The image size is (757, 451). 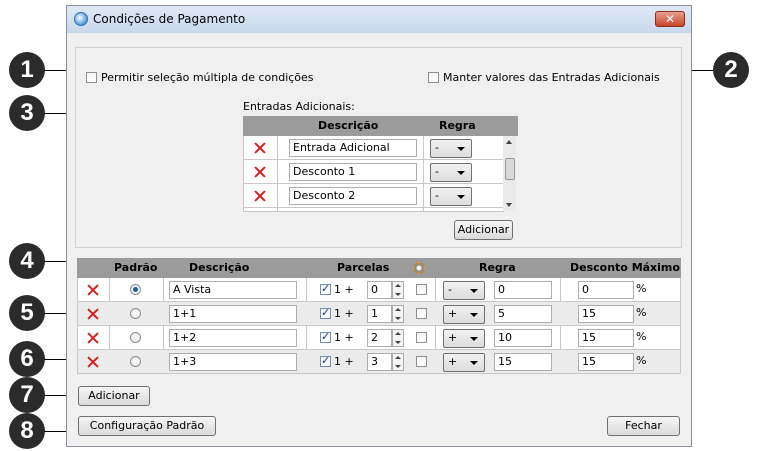 I want to click on rule-value-input: 0, so click(x=523, y=290).